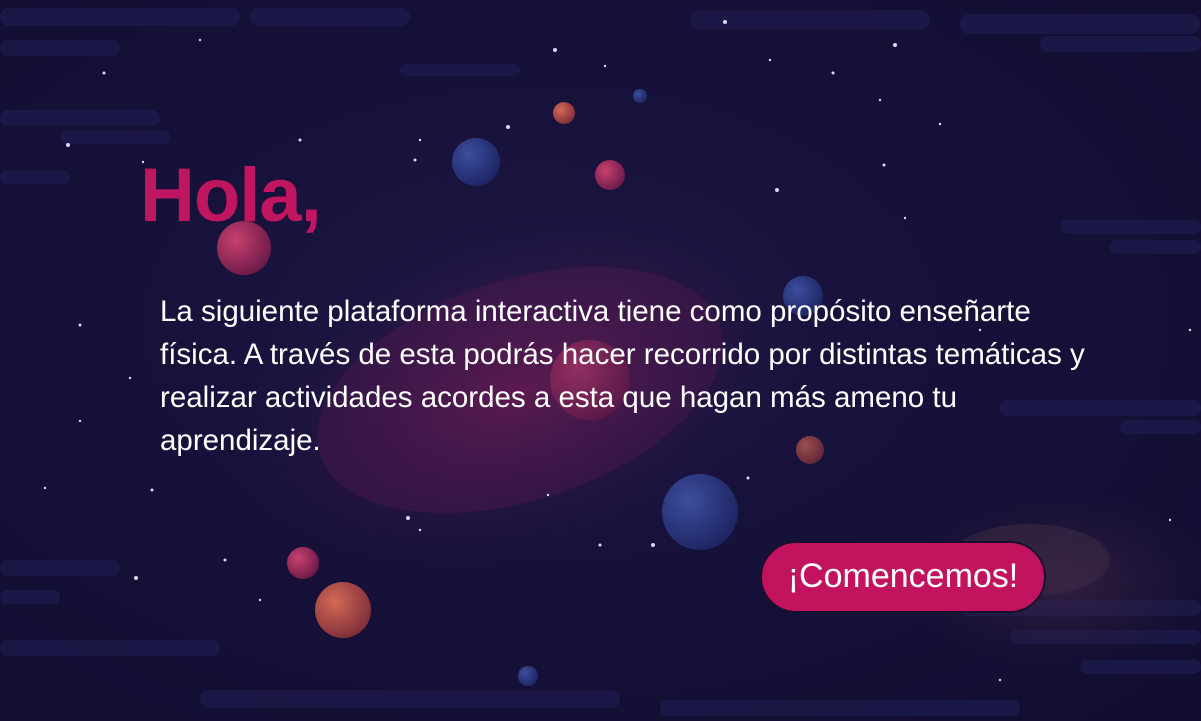 The width and height of the screenshot is (1201, 721). Describe the element at coordinates (903, 577) in the screenshot. I see `start-button: ¡Comencemos!` at that location.